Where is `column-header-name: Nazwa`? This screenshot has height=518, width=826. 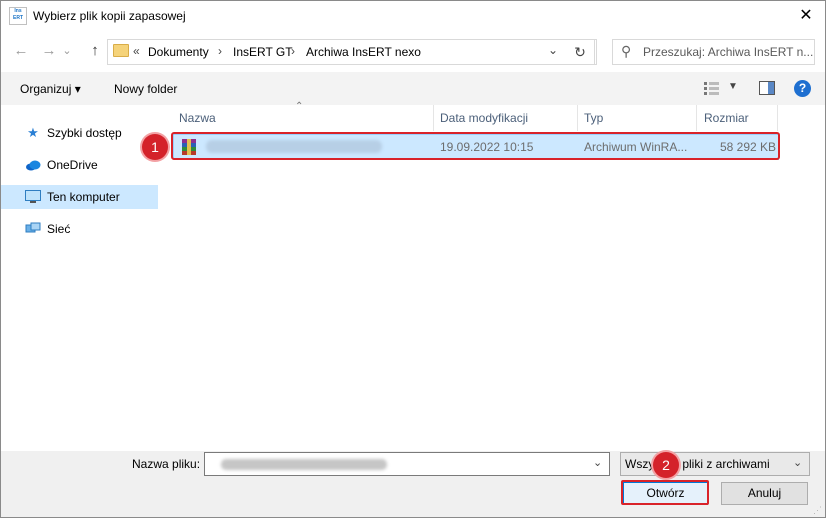 column-header-name: Nazwa is located at coordinates (197, 122).